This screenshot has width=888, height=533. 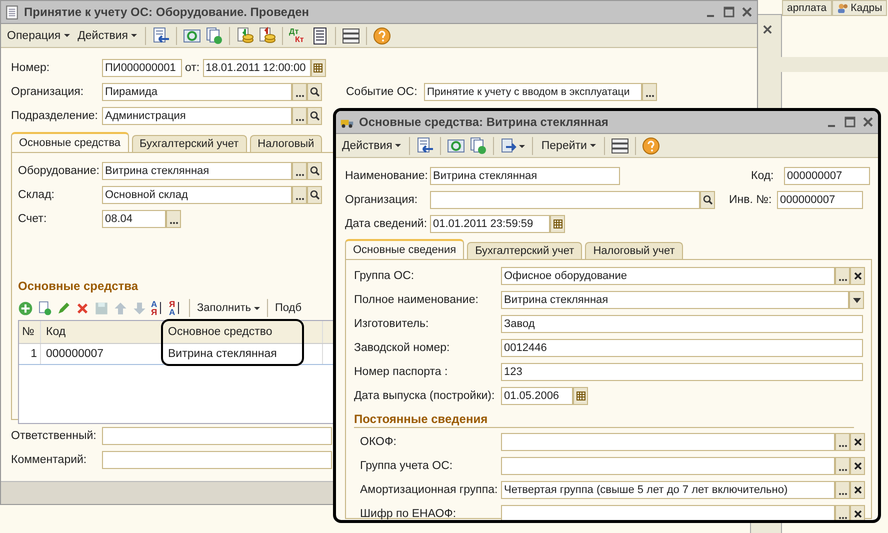 What do you see at coordinates (807, 8) in the screenshot?
I see `section-tab: арплата` at bounding box center [807, 8].